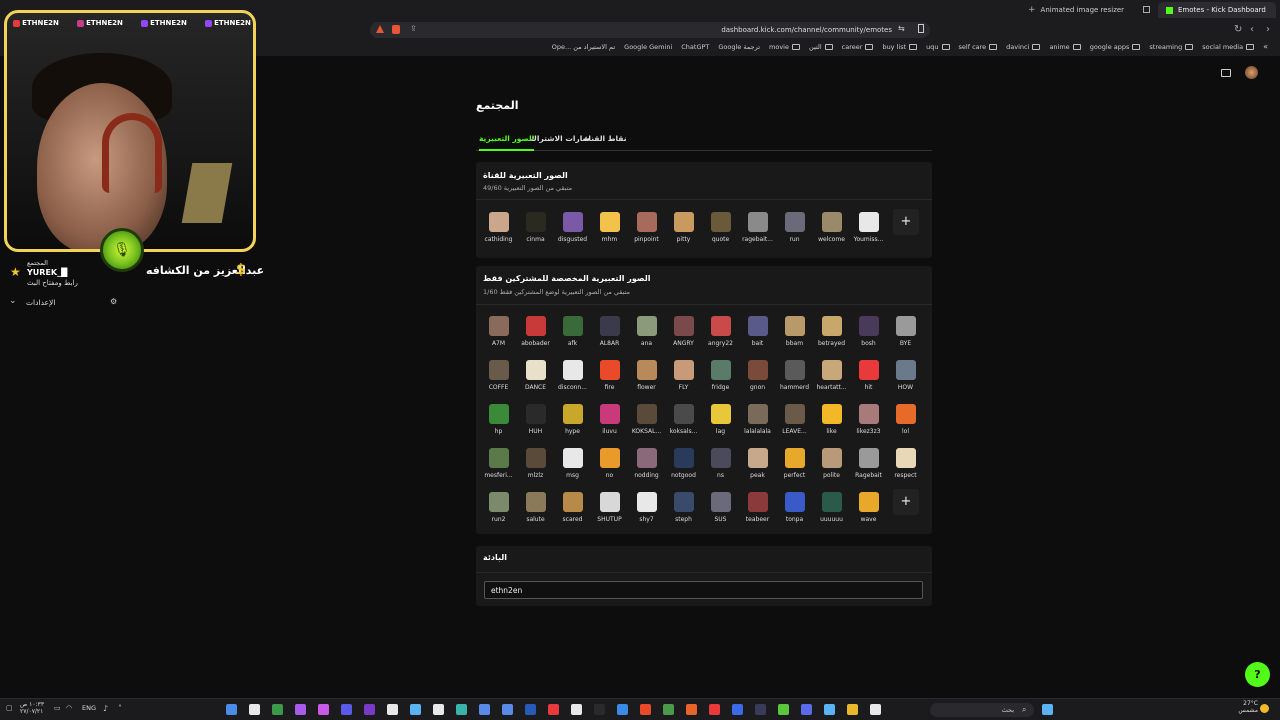 The width and height of the screenshot is (1280, 720). Describe the element at coordinates (1024, 710) in the screenshot. I see `search-icon: ⌕` at that location.